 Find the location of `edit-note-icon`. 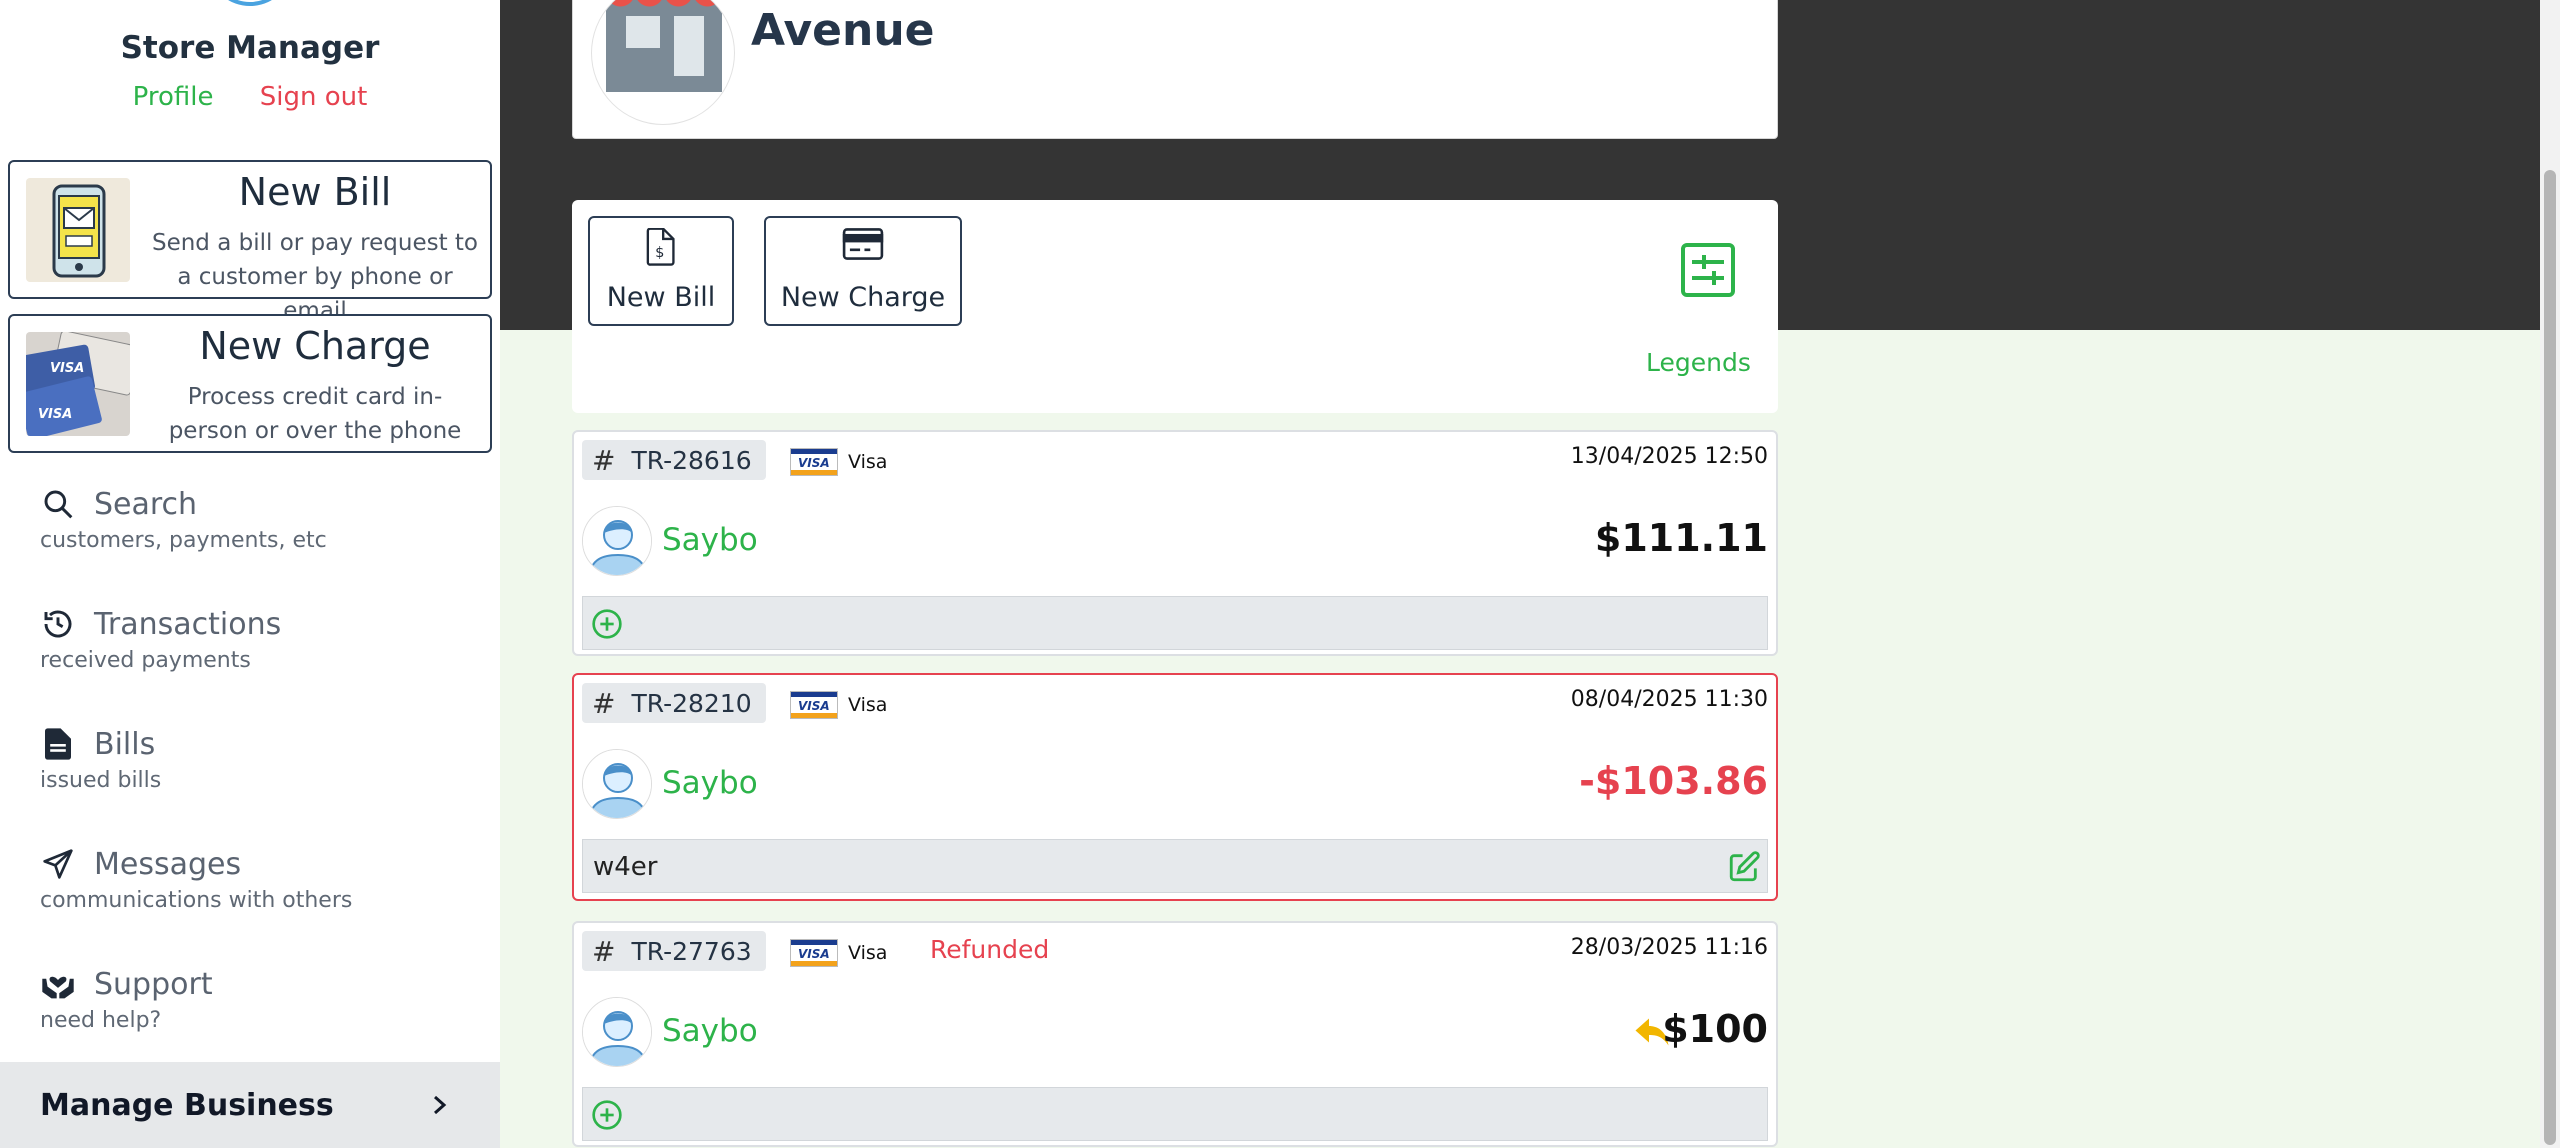

edit-note-icon is located at coordinates (1744, 869).